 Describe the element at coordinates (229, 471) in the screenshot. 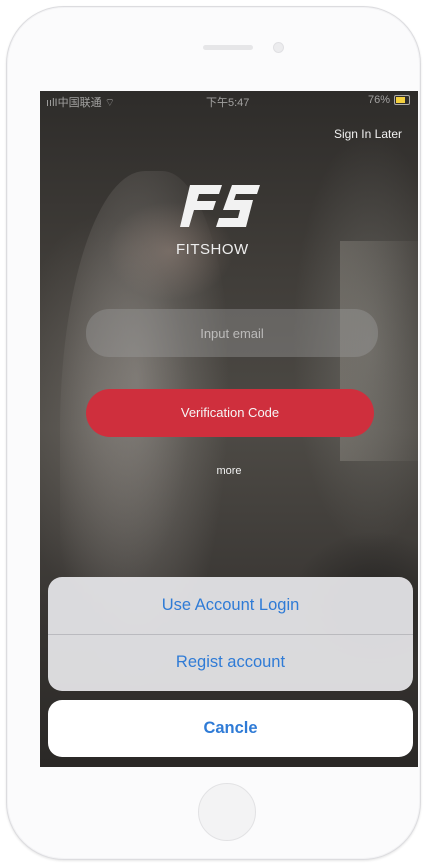

I see `more-link: more` at that location.